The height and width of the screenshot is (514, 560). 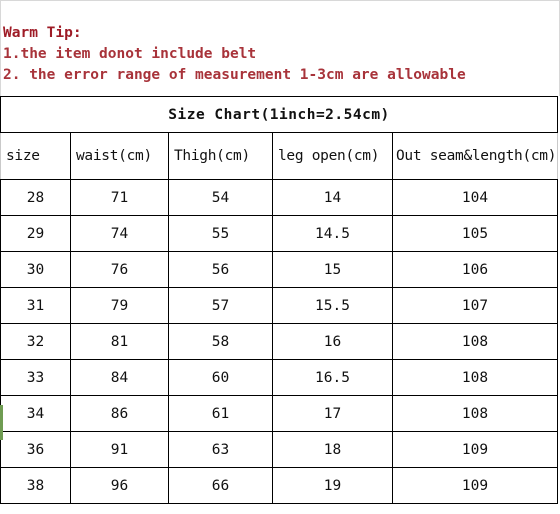 I want to click on table-row: 31 79 57 15.5 107, so click(x=279, y=305).